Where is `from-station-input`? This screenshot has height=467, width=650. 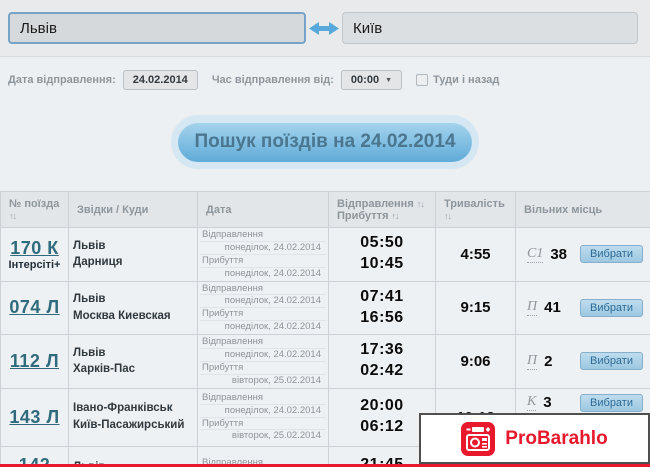 from-station-input is located at coordinates (157, 28).